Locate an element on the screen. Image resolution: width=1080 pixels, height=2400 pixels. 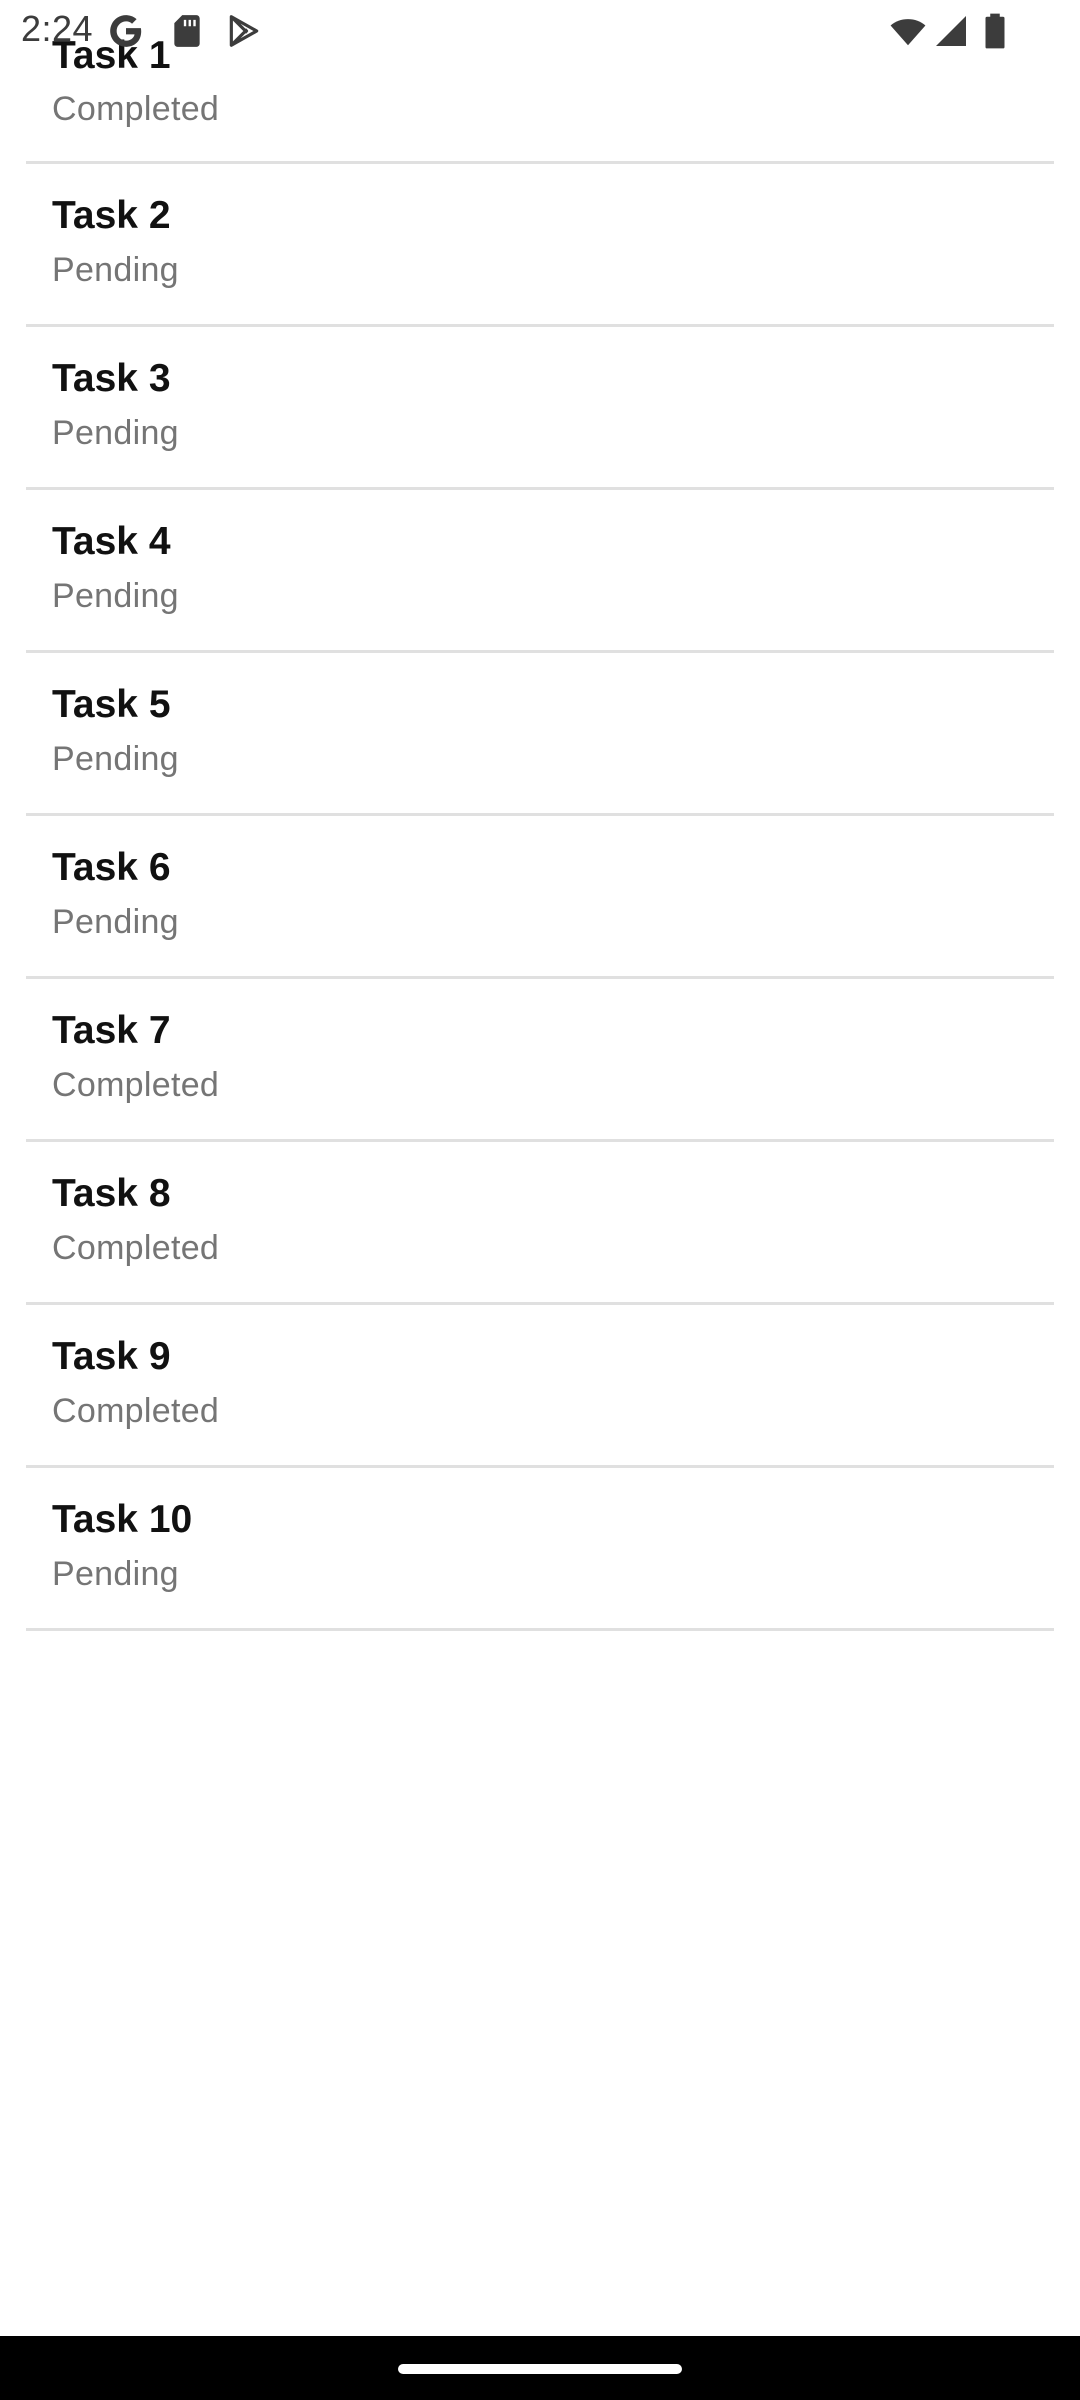
battery-icon is located at coordinates (995, 31).